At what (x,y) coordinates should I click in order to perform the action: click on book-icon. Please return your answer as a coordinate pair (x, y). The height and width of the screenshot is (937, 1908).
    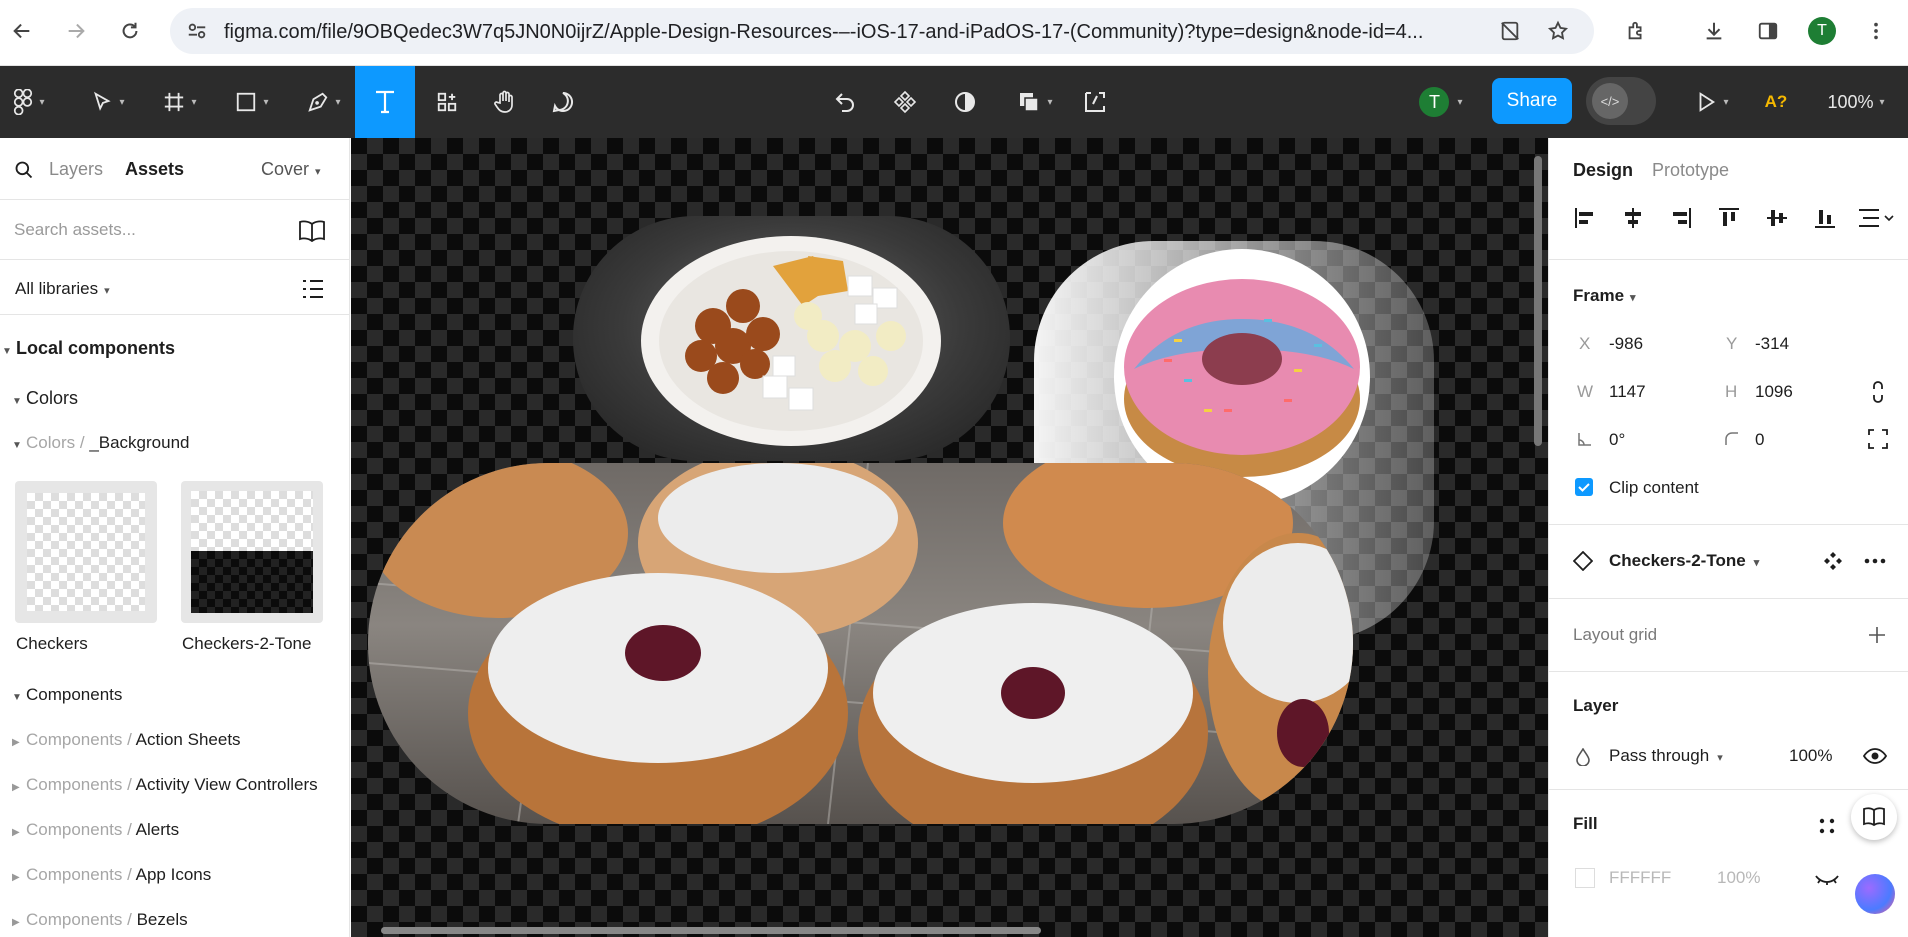
    Looking at the image, I should click on (312, 231).